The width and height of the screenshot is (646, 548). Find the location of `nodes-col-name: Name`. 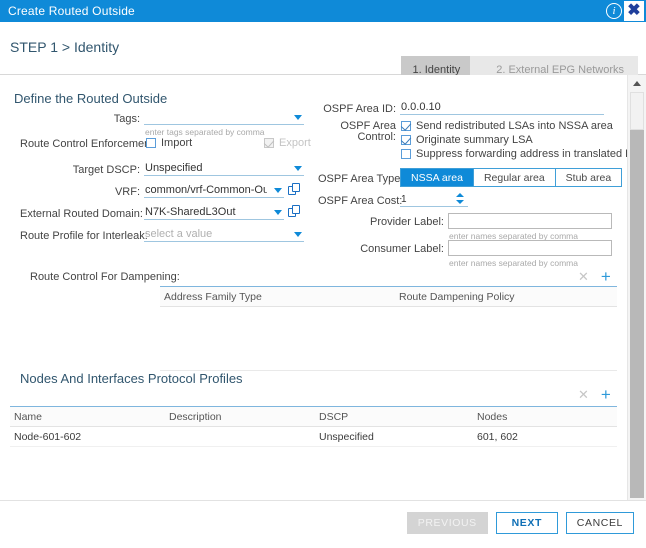

nodes-col-name: Name is located at coordinates (28, 416).